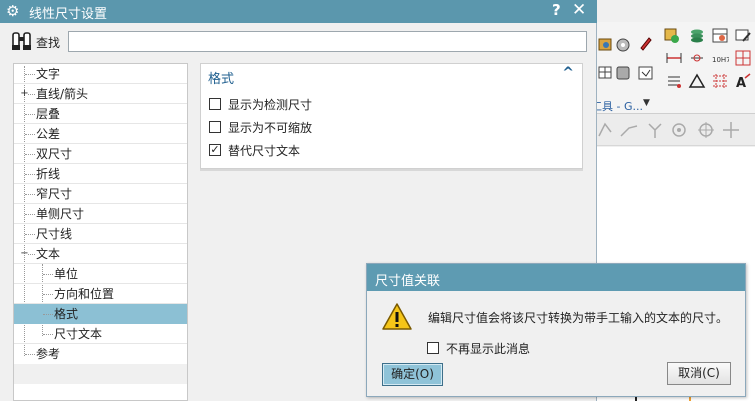 The image size is (755, 401). What do you see at coordinates (412, 374) in the screenshot?
I see `ok-button: 确定(O)` at bounding box center [412, 374].